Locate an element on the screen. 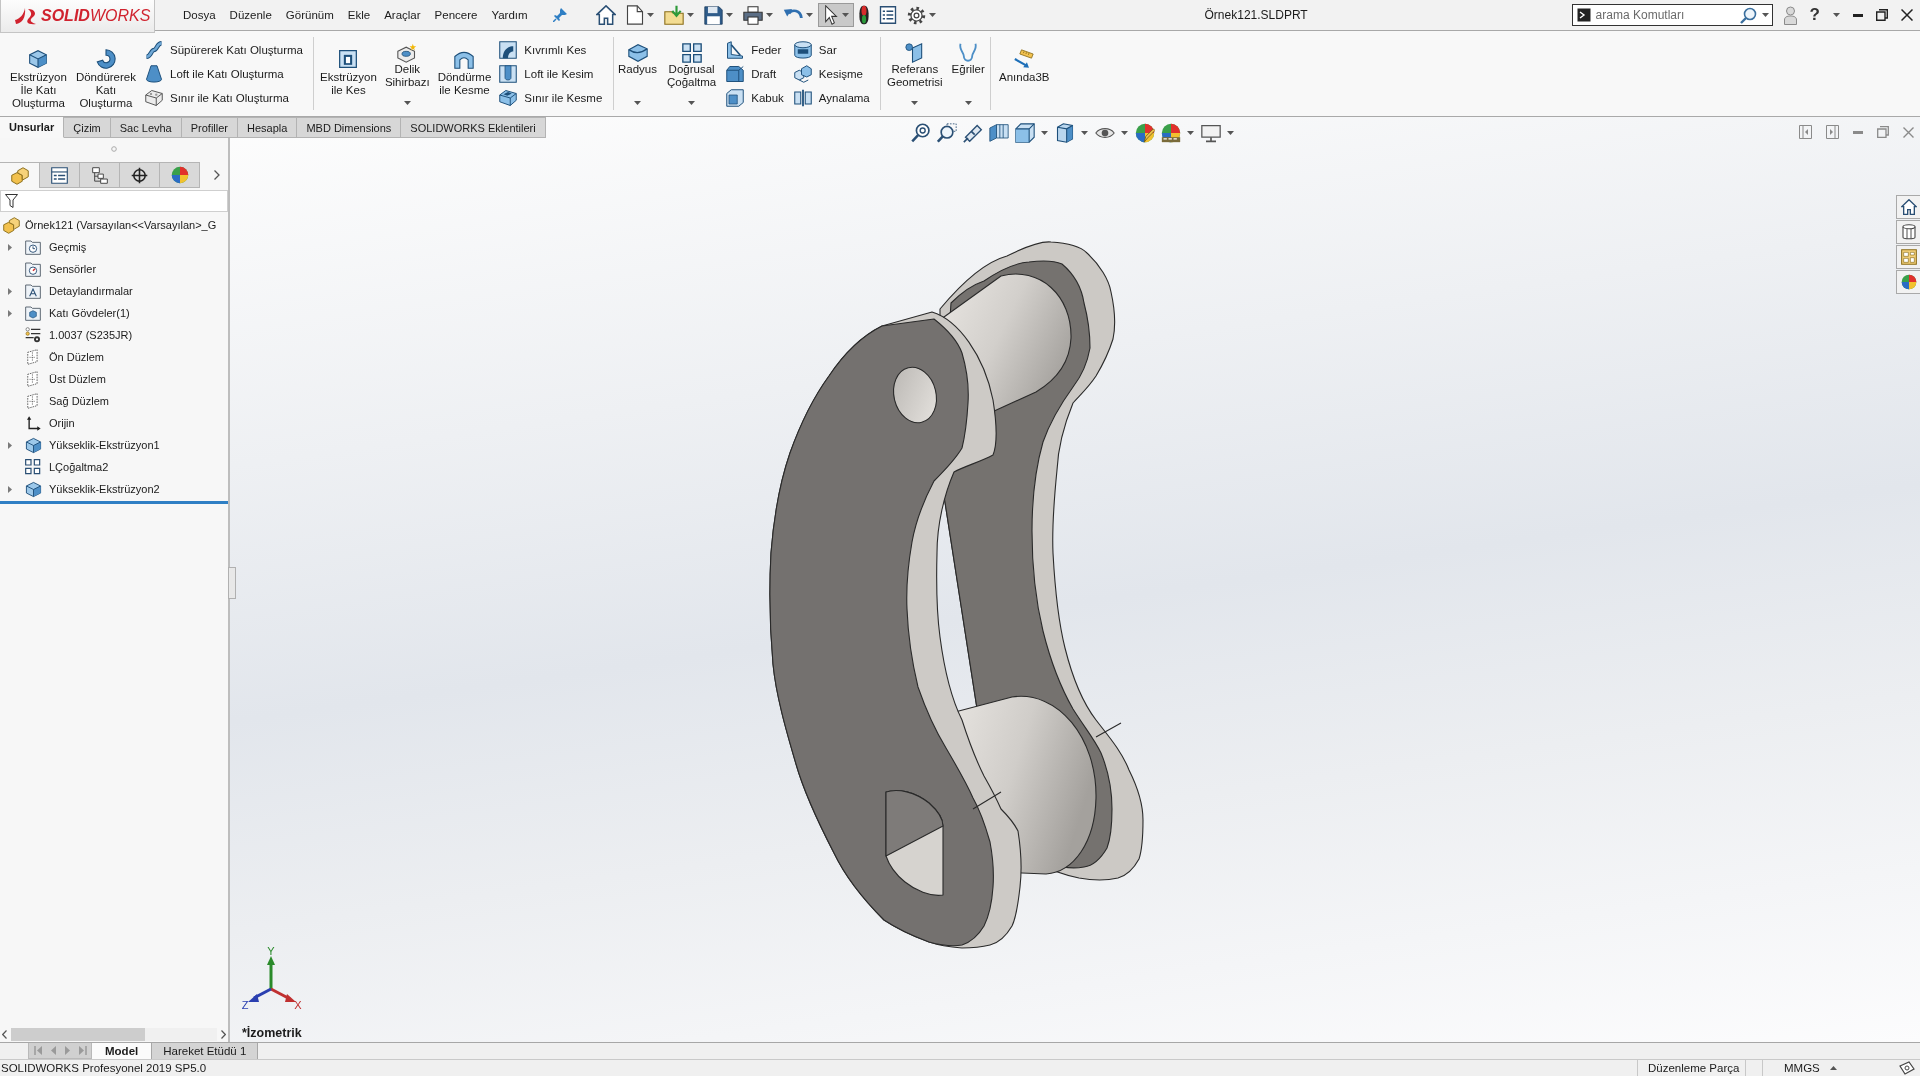 The width and height of the screenshot is (1920, 1076). sheet-tab: Hareket Etüdü 1 is located at coordinates (205, 1051).